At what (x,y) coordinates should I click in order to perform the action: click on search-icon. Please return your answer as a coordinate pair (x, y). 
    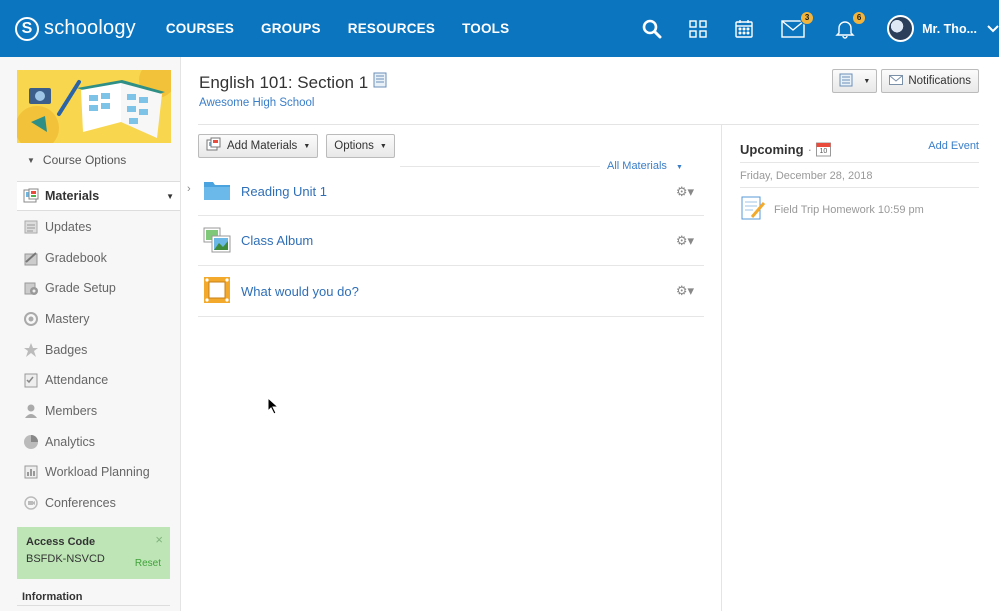
    Looking at the image, I should click on (652, 29).